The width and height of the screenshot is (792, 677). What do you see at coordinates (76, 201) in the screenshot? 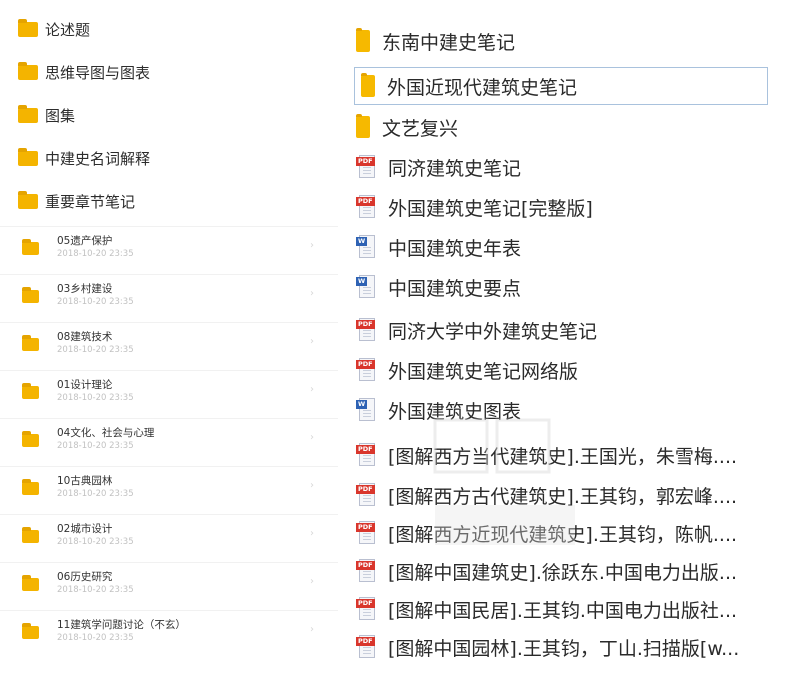
I see `folder-row: 重要章节笔记` at bounding box center [76, 201].